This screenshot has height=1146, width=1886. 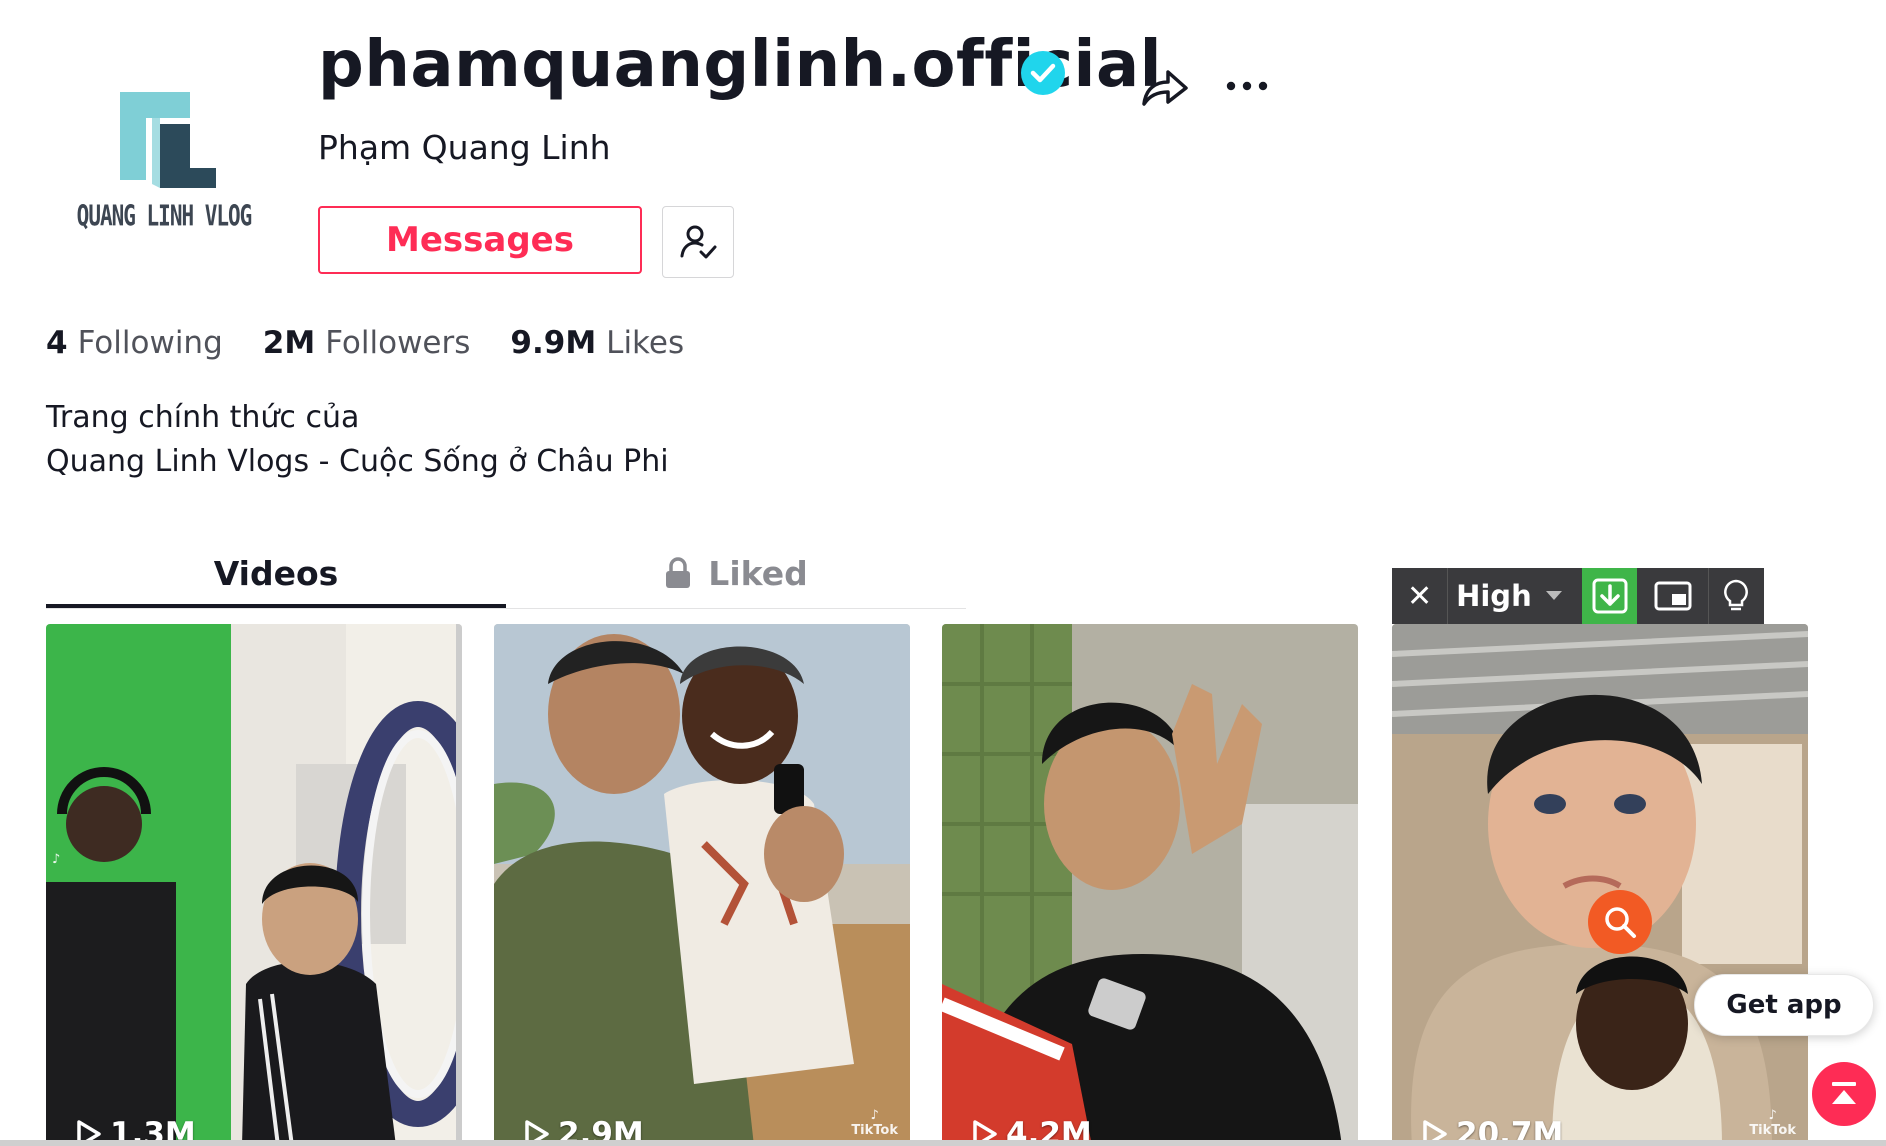 I want to click on close-icon: ✕, so click(x=1419, y=596).